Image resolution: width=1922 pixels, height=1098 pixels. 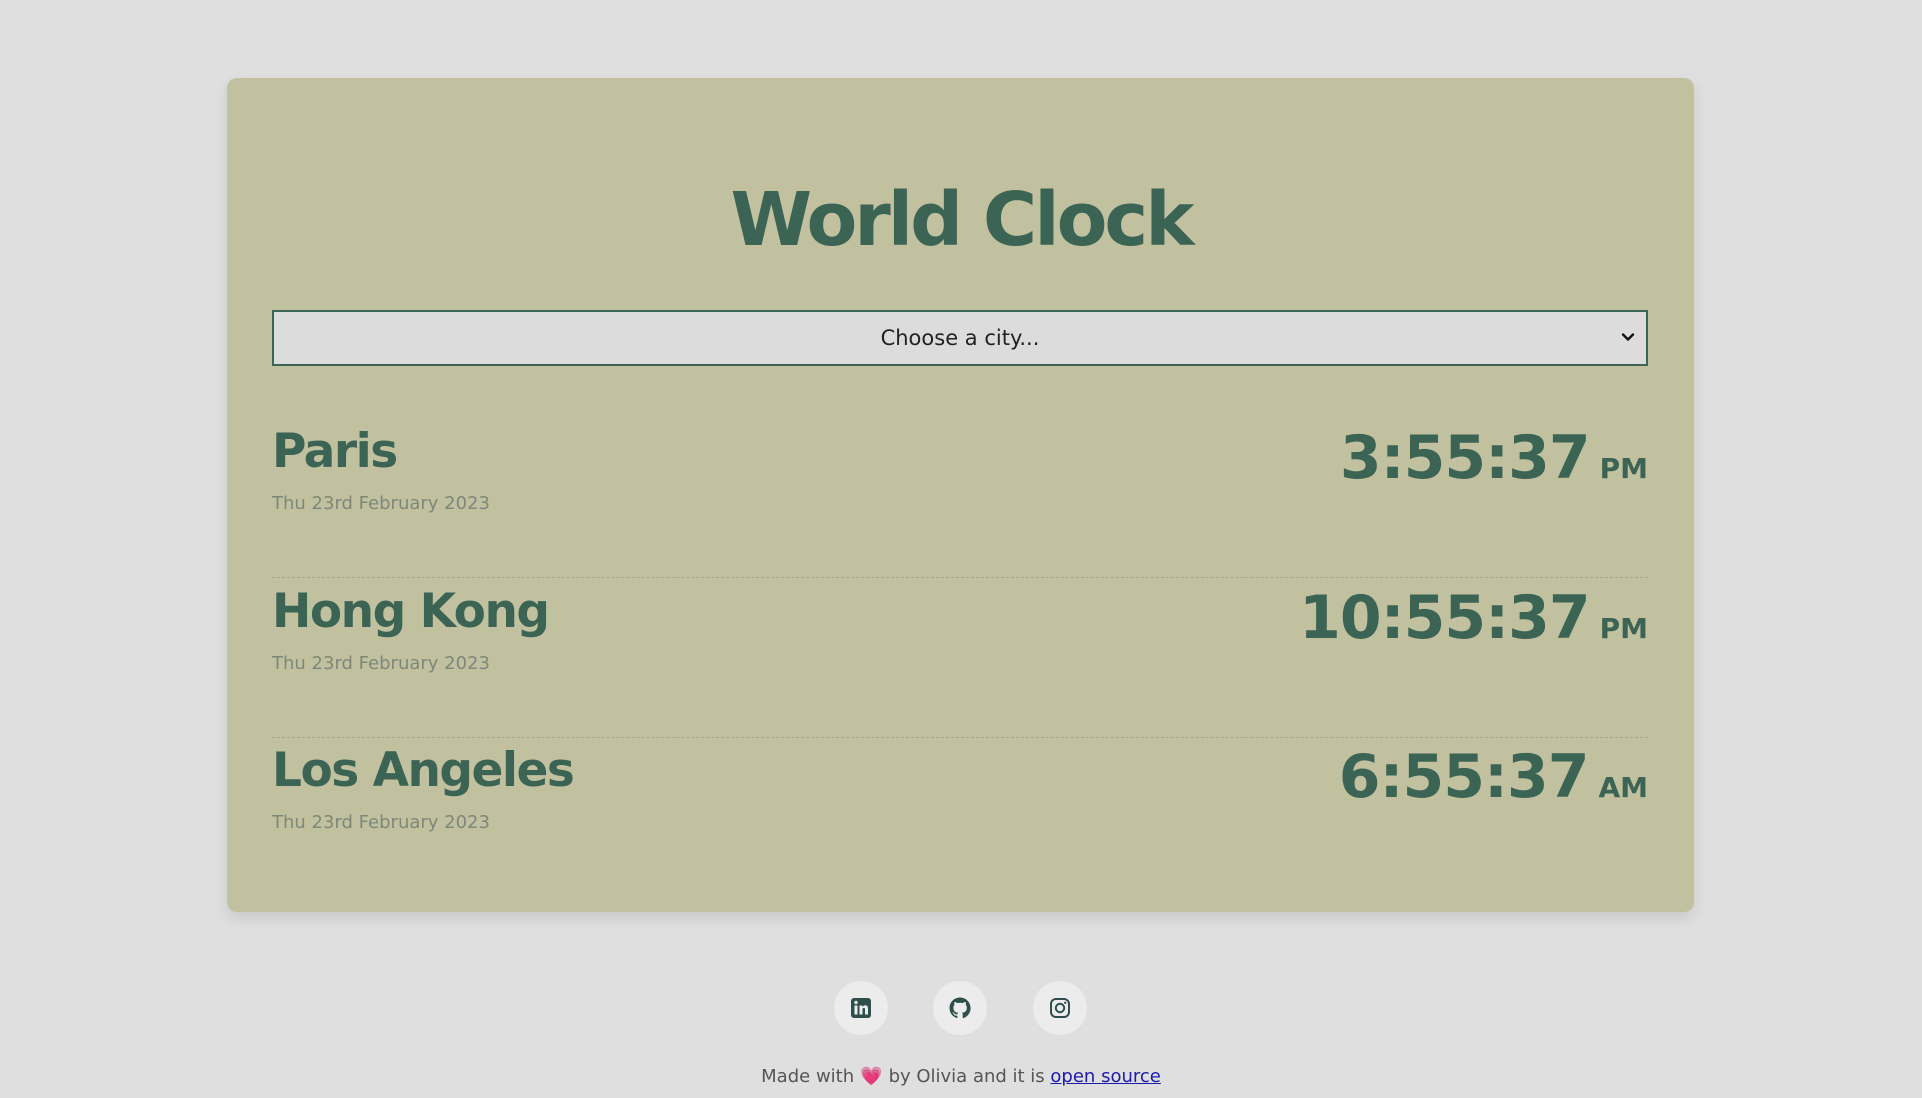 I want to click on linkedin-icon, so click(x=861, y=1008).